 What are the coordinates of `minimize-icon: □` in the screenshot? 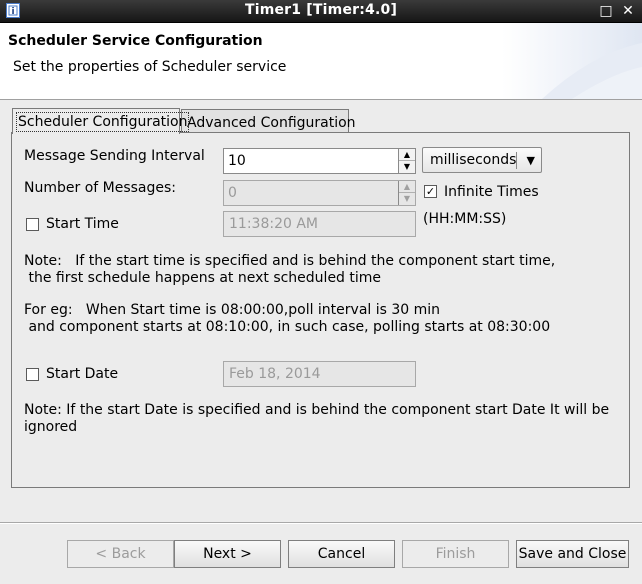 It's located at (606, 11).